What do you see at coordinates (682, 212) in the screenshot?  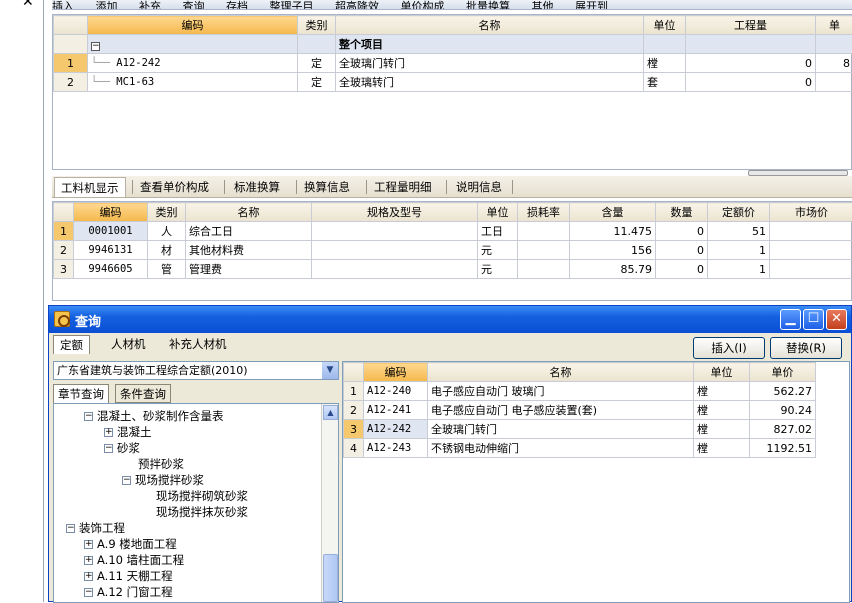 I see `col-quantity: 数量` at bounding box center [682, 212].